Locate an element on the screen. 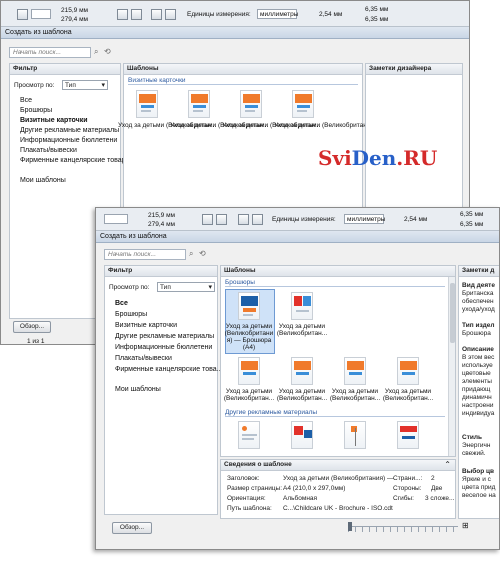 This screenshot has height=561, width=500. note-line: цветовые is located at coordinates (476, 373).